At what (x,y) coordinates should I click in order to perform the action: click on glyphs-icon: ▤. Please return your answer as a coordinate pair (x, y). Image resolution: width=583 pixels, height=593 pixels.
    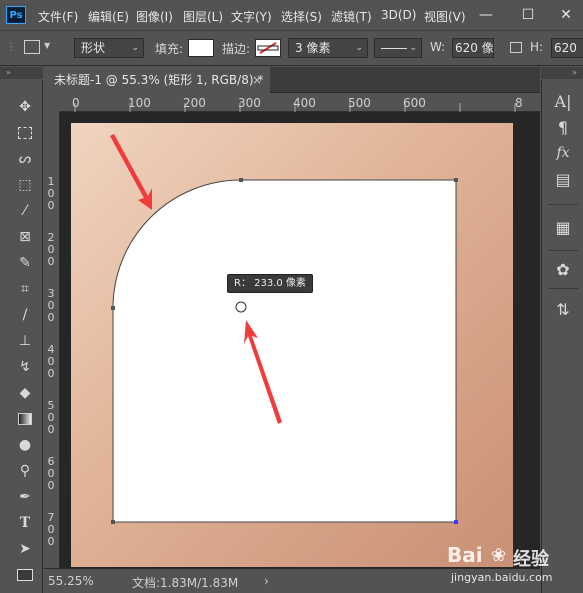
    Looking at the image, I should click on (562, 179).